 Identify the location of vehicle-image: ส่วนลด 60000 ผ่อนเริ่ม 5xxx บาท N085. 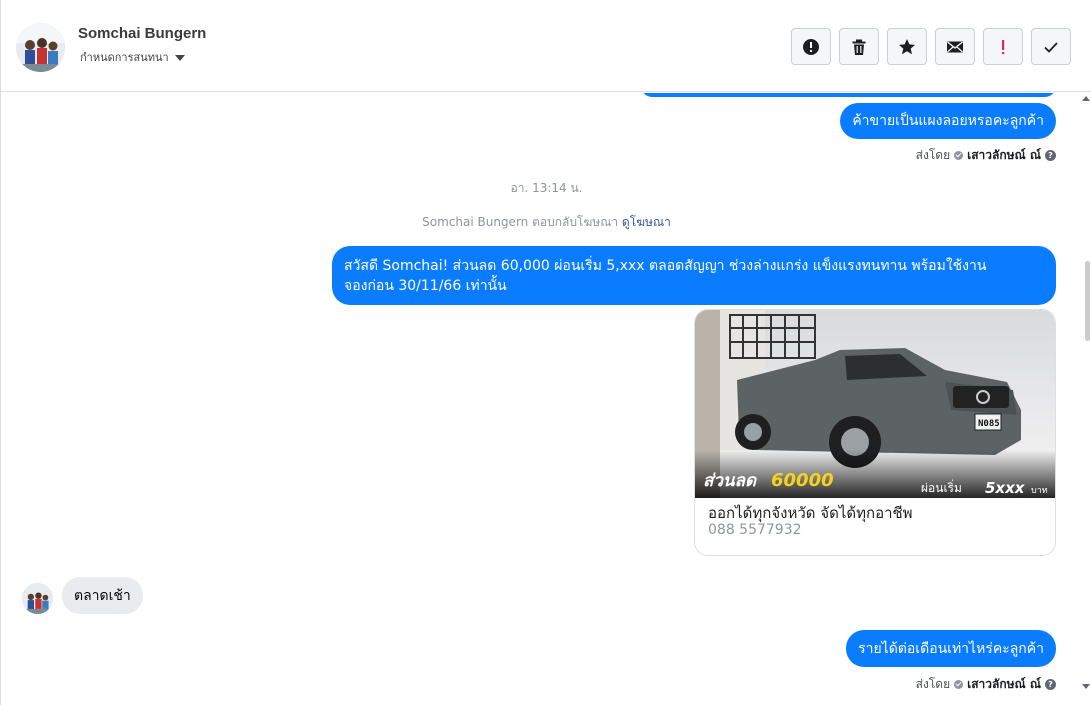
(875, 404).